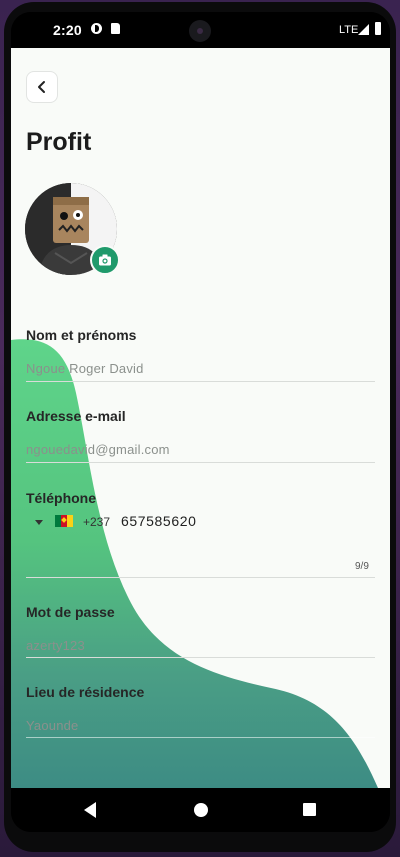 The width and height of the screenshot is (400, 857). What do you see at coordinates (309, 809) in the screenshot?
I see `nav-recents-icon` at bounding box center [309, 809].